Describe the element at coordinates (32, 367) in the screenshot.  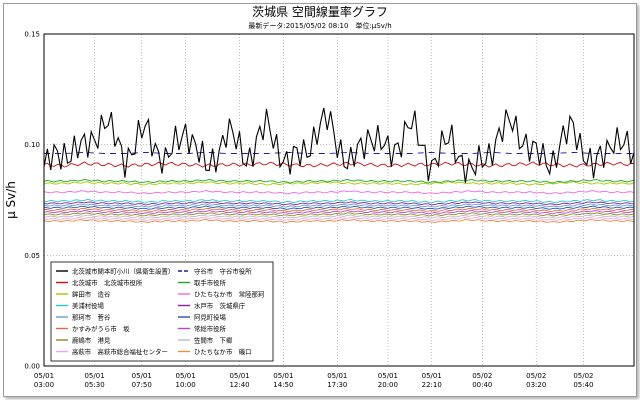
I see `y-tick-label: 0.00` at that location.